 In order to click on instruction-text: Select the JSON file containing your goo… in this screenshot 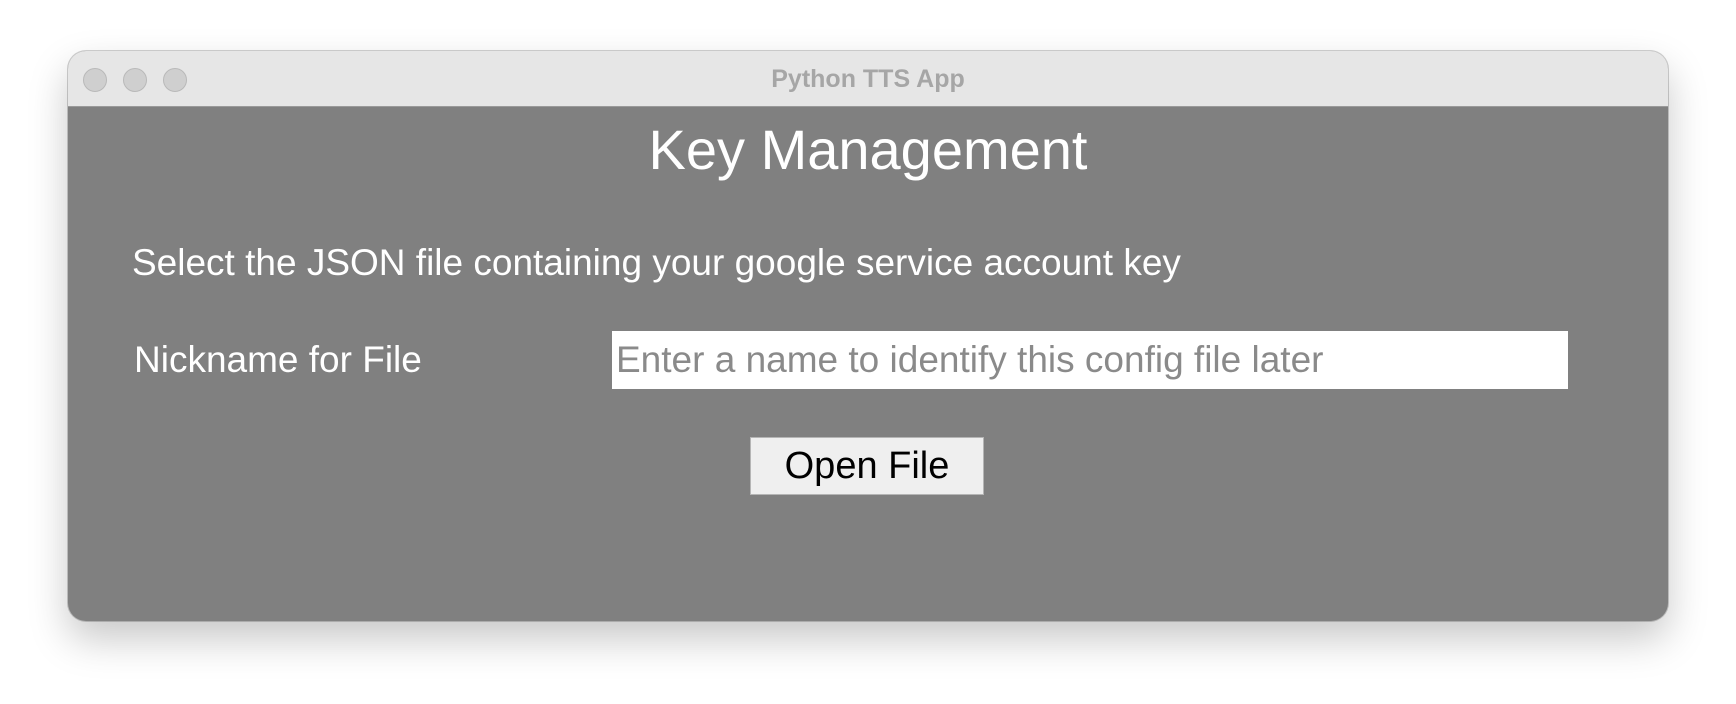, I will do `click(656, 262)`.